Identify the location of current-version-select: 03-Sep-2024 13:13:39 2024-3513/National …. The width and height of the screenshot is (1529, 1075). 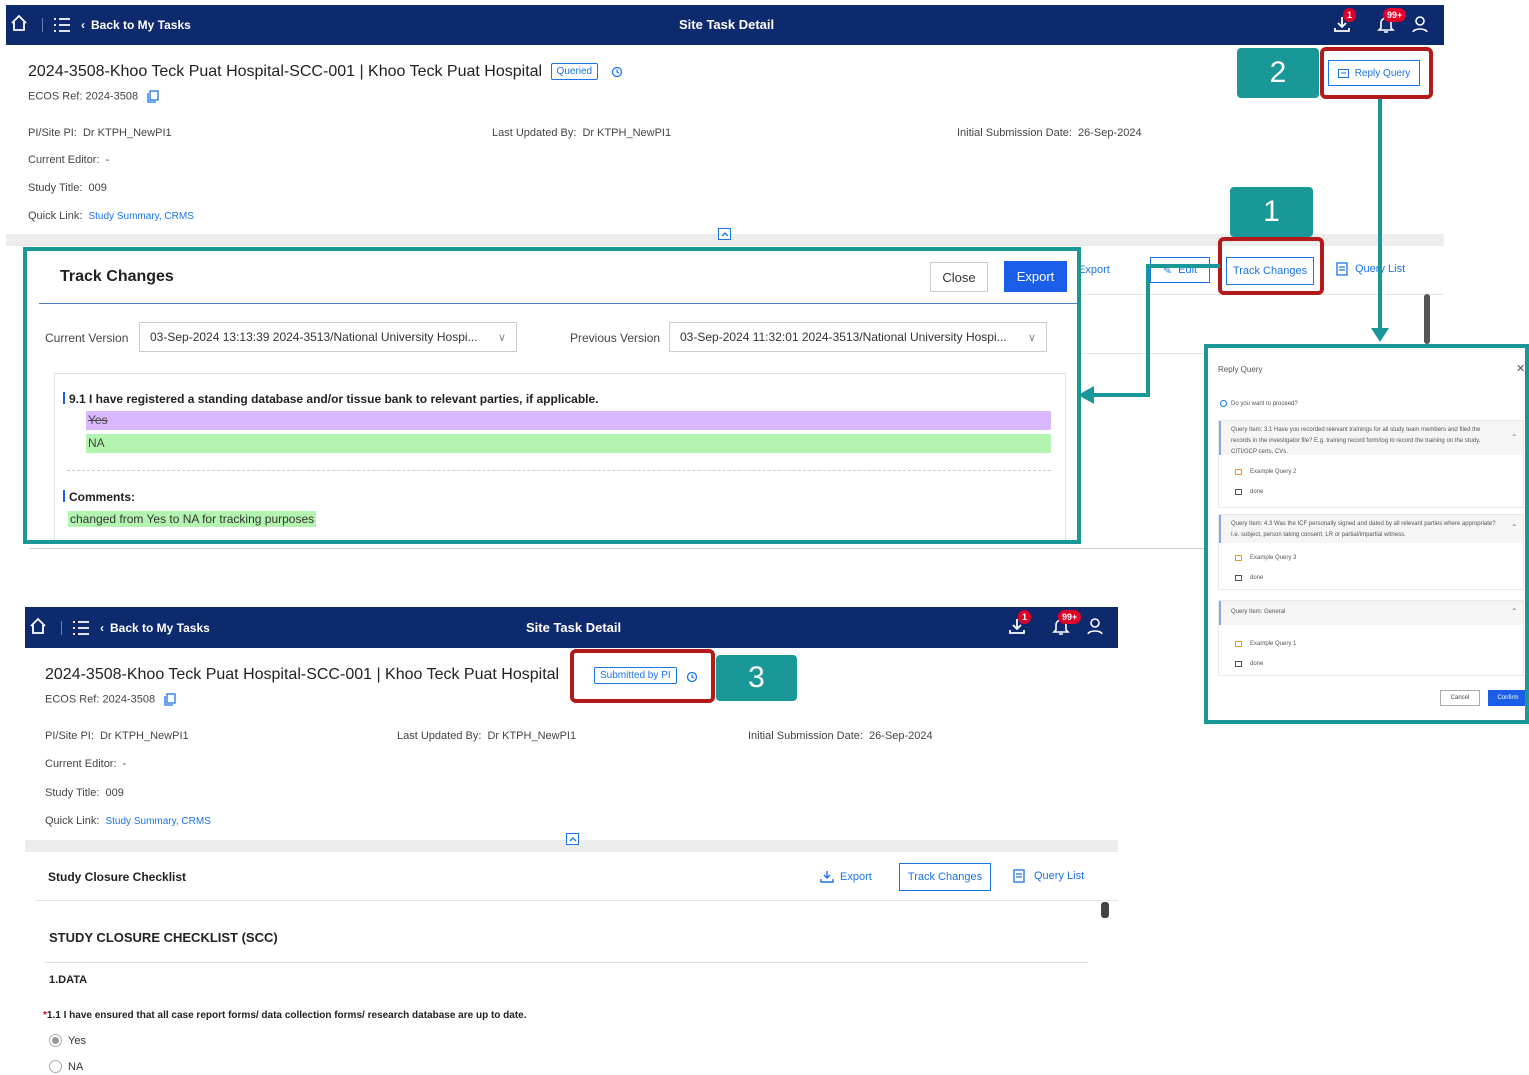
(328, 337).